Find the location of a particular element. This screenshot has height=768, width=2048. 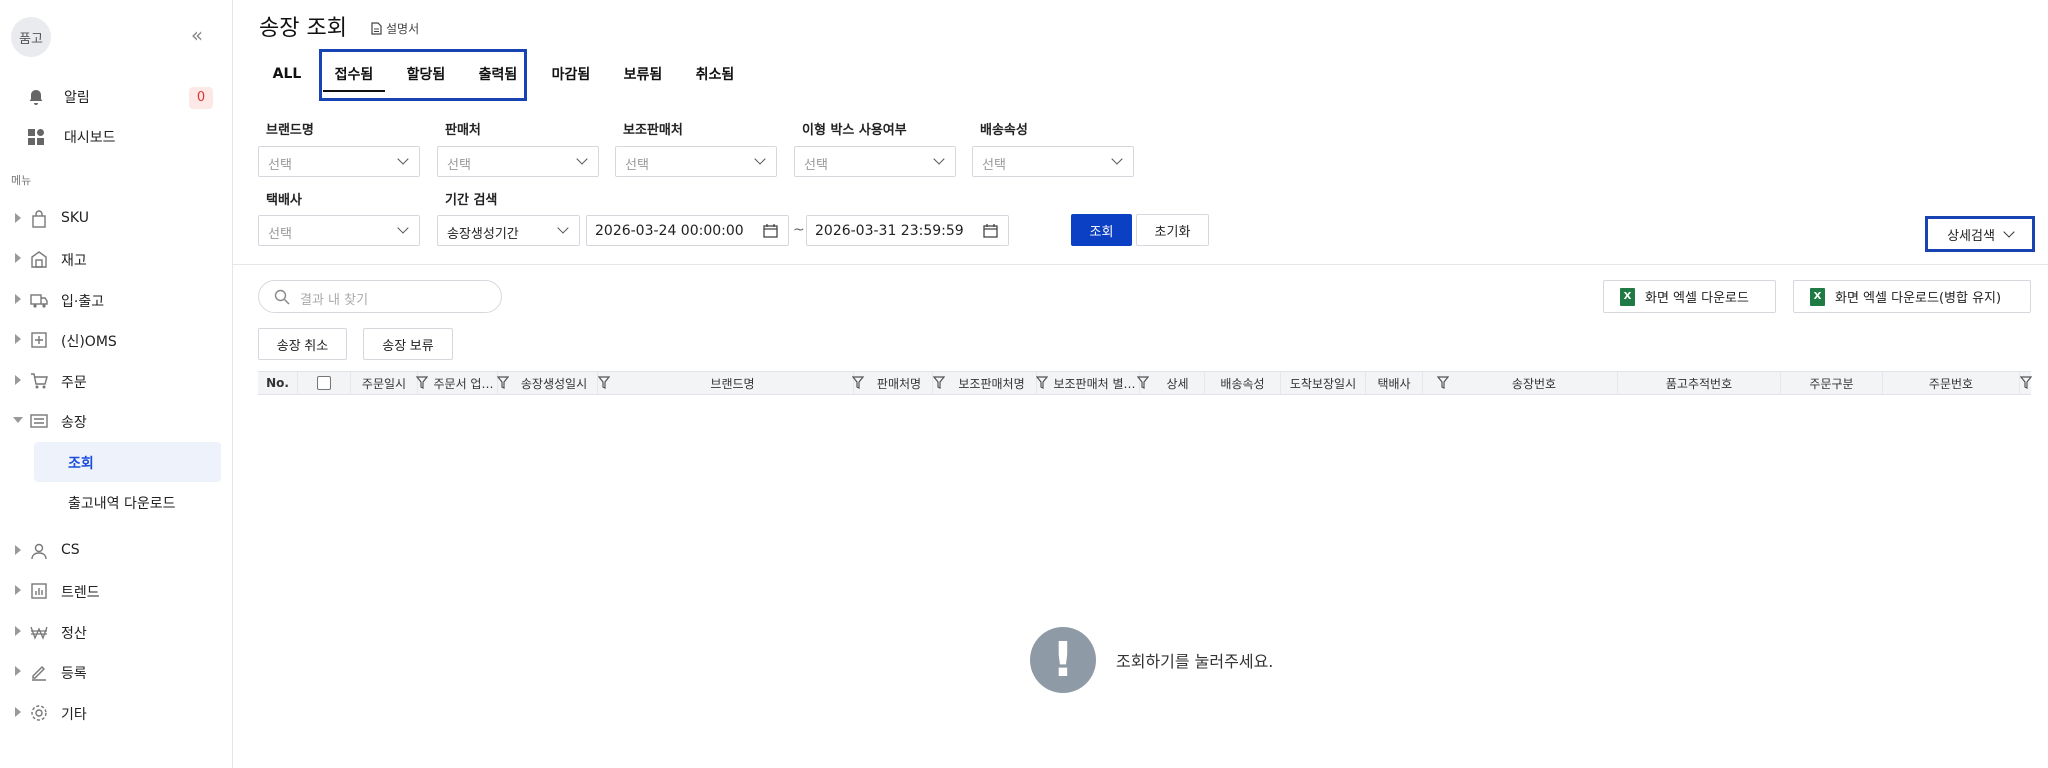

column-header-invoice-no: 송장번호 is located at coordinates (1534, 383).